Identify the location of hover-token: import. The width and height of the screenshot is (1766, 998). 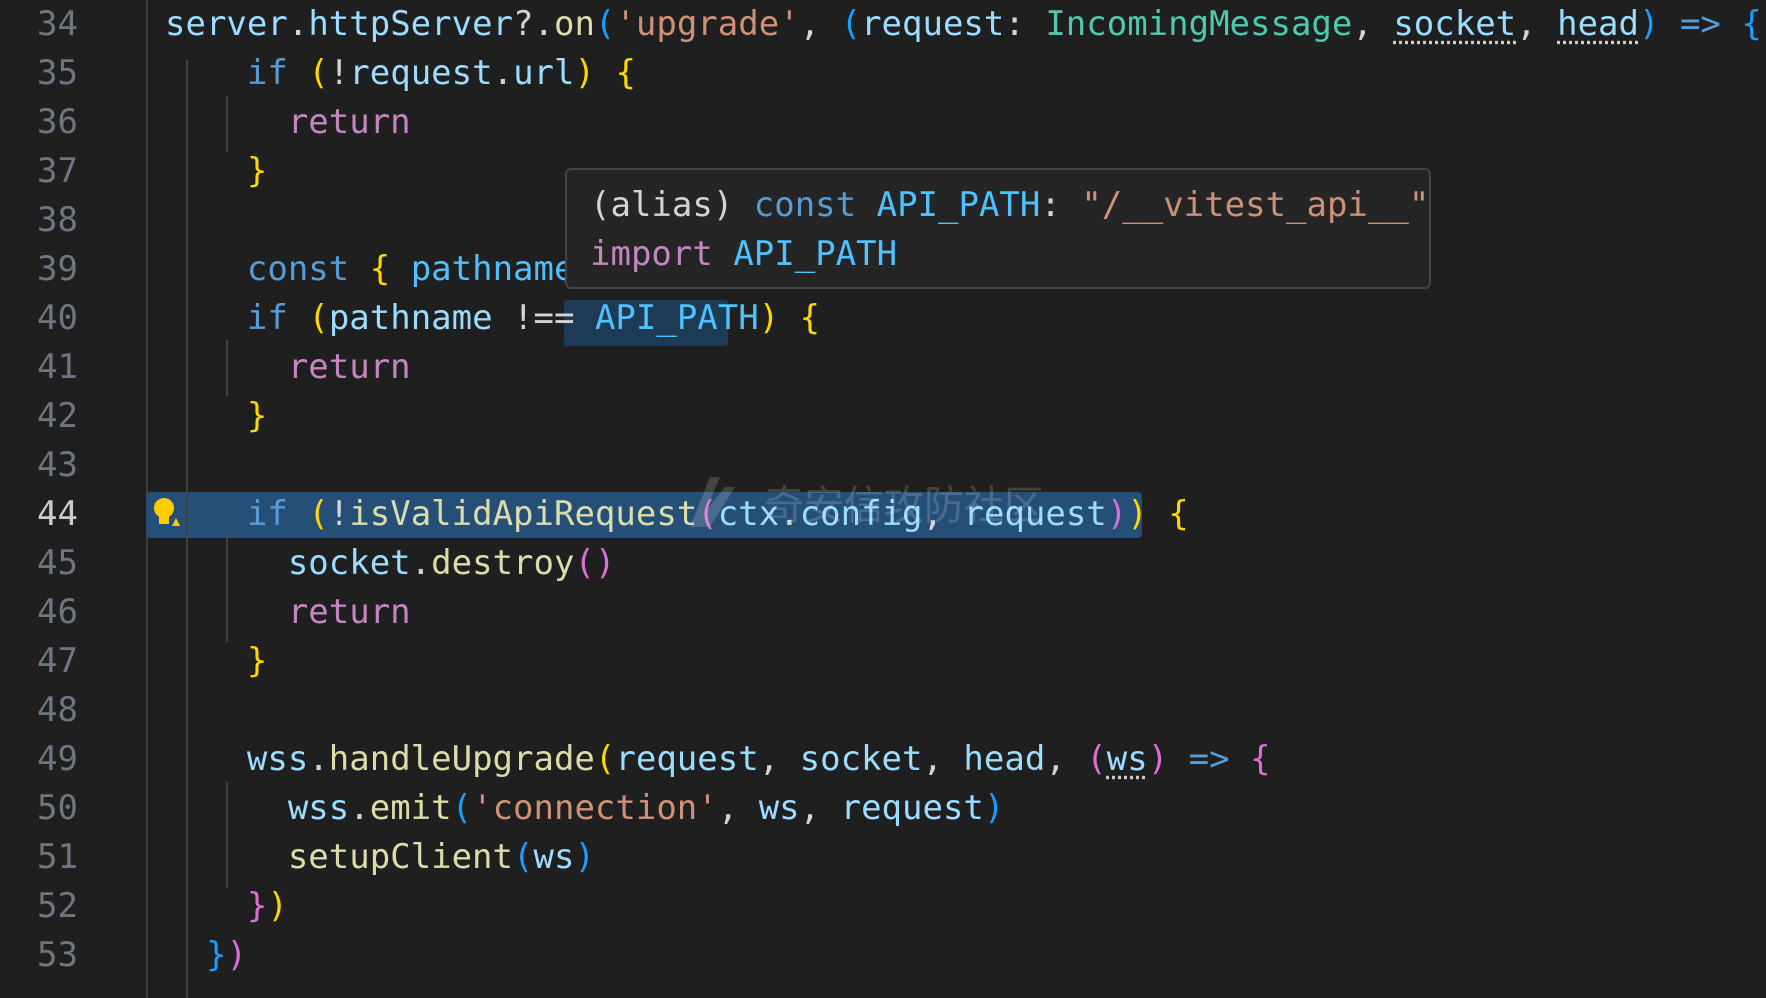
(651, 254).